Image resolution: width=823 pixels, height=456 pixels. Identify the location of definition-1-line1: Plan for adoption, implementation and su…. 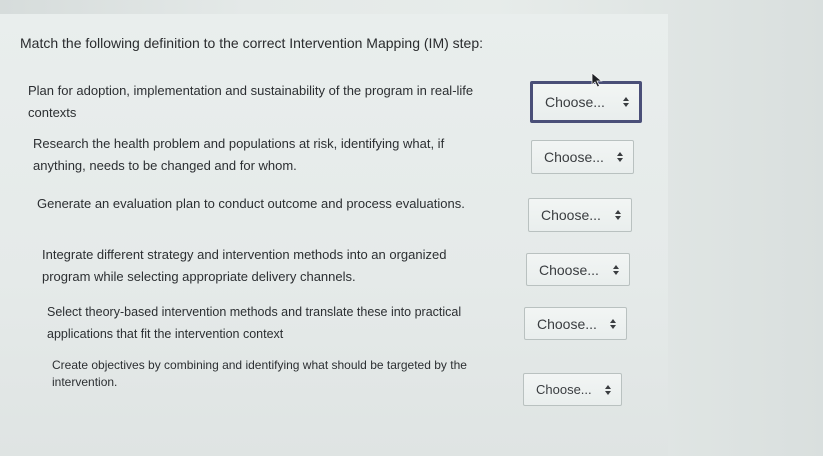
(251, 90).